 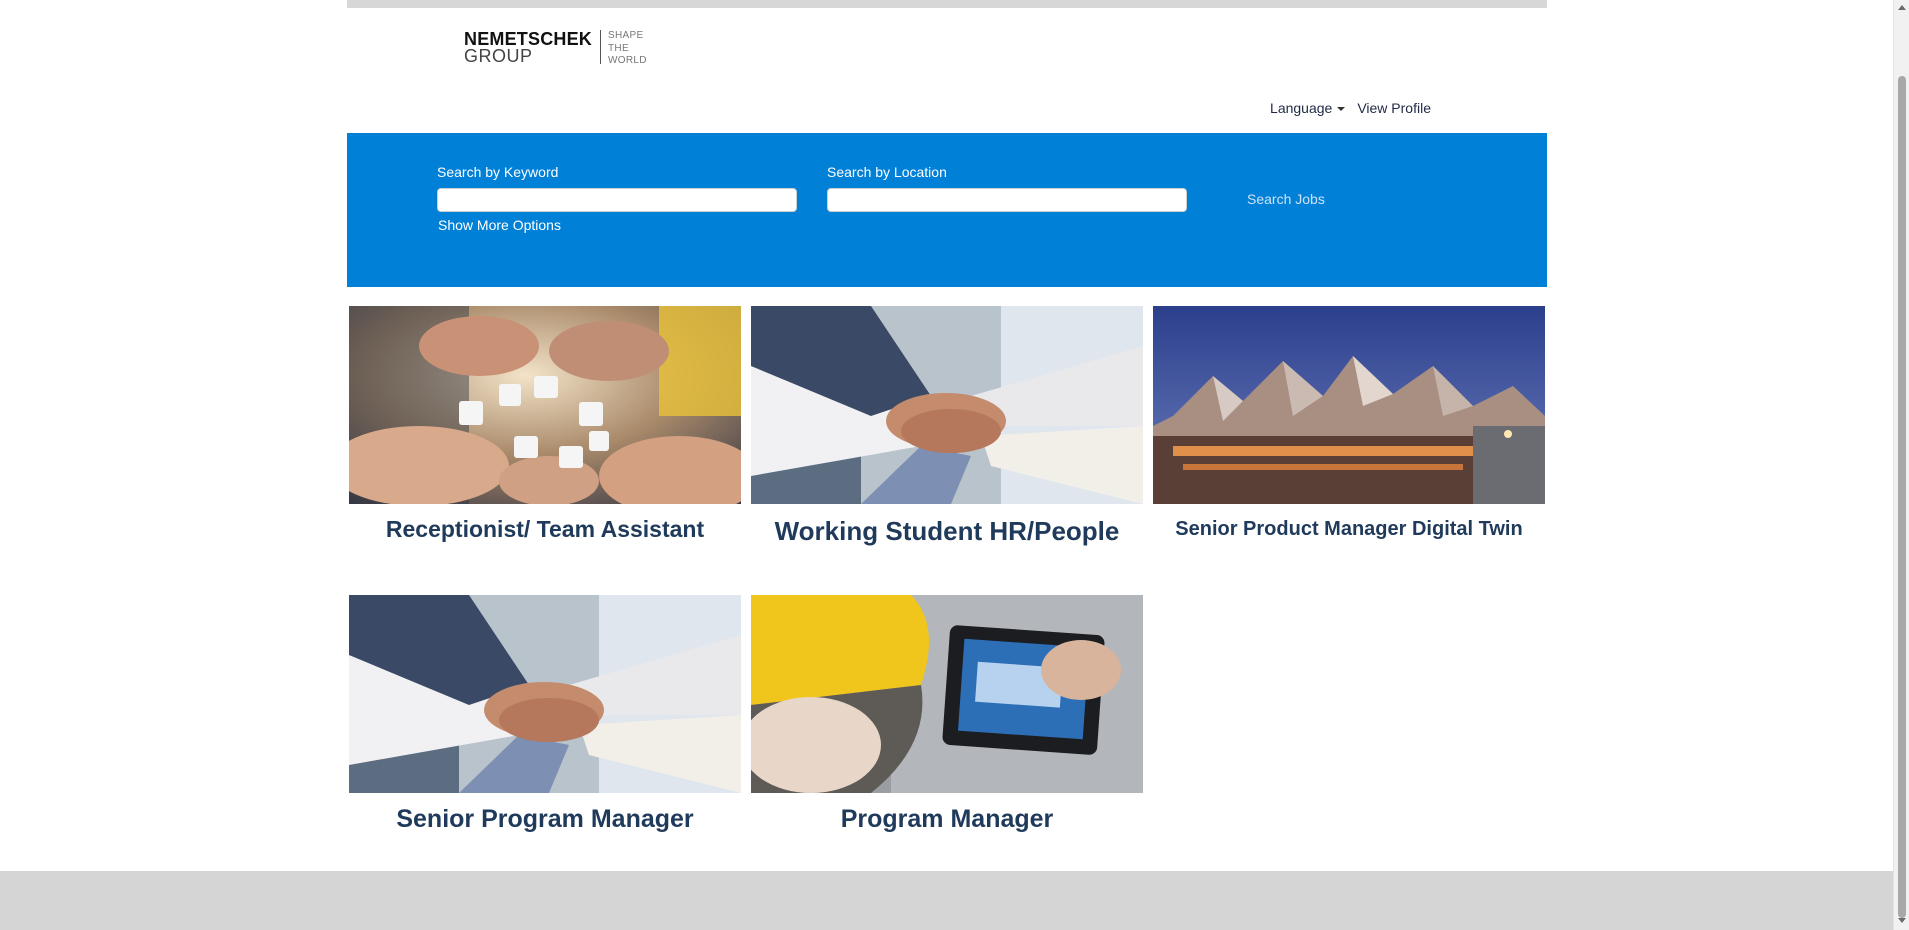 I want to click on job-tile: Program Manager, so click(x=947, y=720).